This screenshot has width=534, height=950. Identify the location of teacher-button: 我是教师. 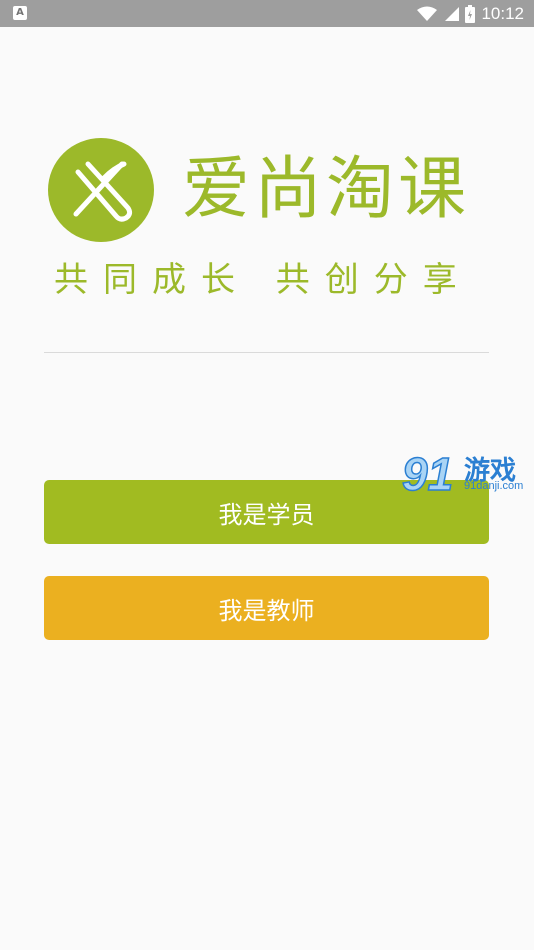
(266, 608).